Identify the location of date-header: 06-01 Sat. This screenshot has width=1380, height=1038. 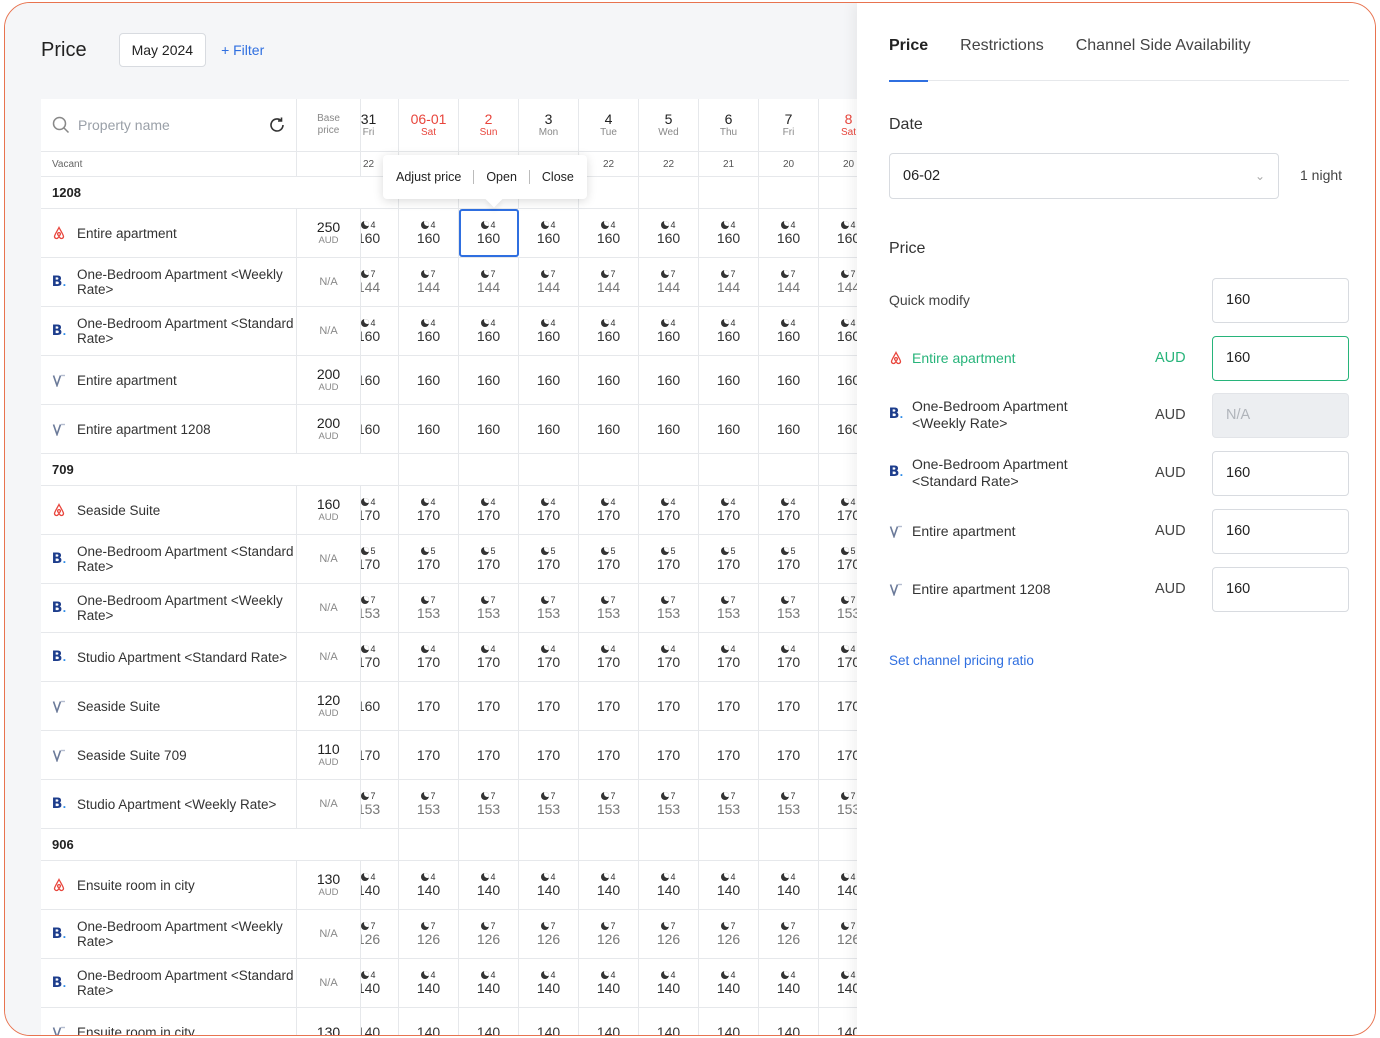
(429, 125).